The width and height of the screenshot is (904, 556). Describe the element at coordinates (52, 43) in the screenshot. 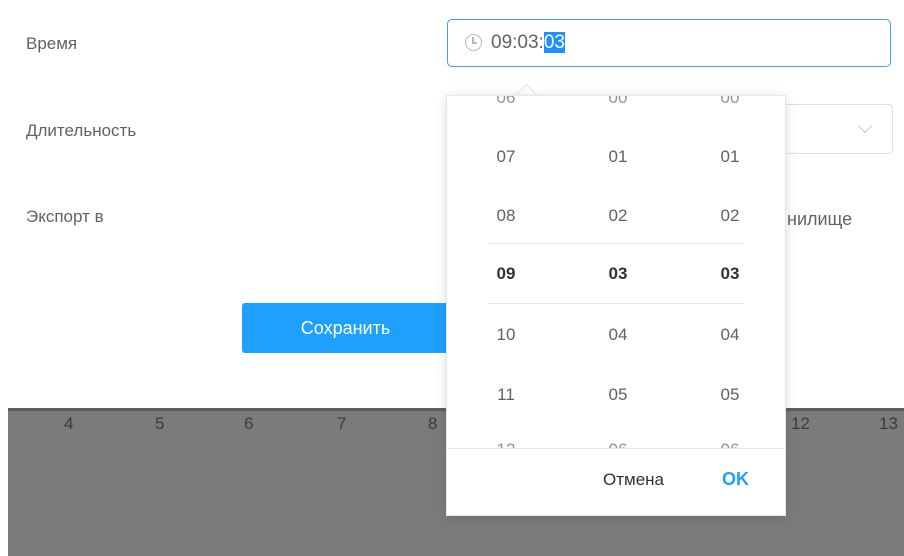

I see `time-label: Время` at that location.